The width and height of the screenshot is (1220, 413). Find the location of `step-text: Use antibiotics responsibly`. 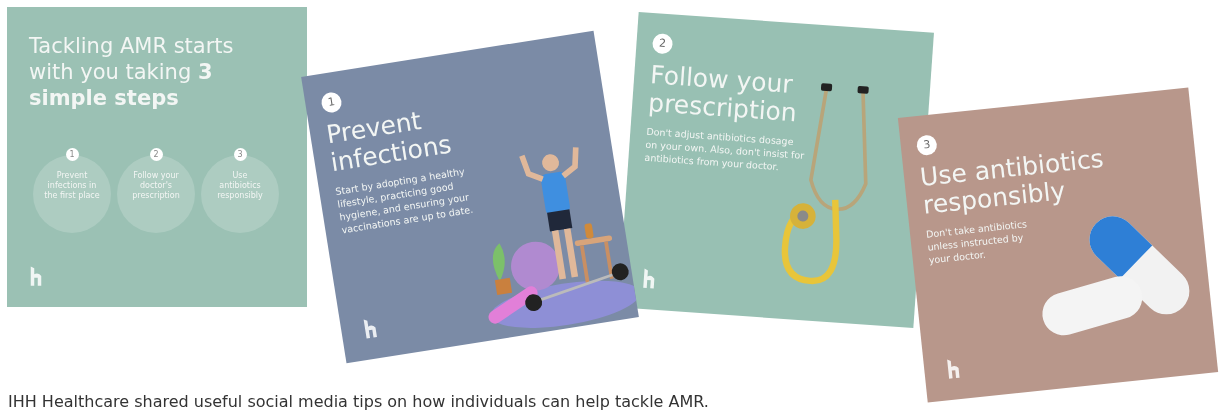

step-text: Use antibiotics responsibly is located at coordinates (240, 186).